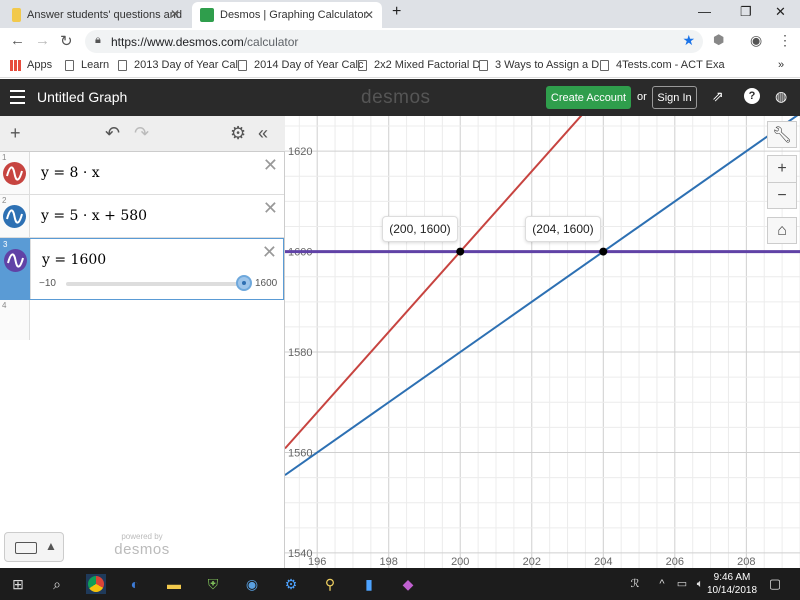 This screenshot has width=800, height=600. Describe the element at coordinates (635, 584) in the screenshot. I see `people-icon: ℛ` at that location.